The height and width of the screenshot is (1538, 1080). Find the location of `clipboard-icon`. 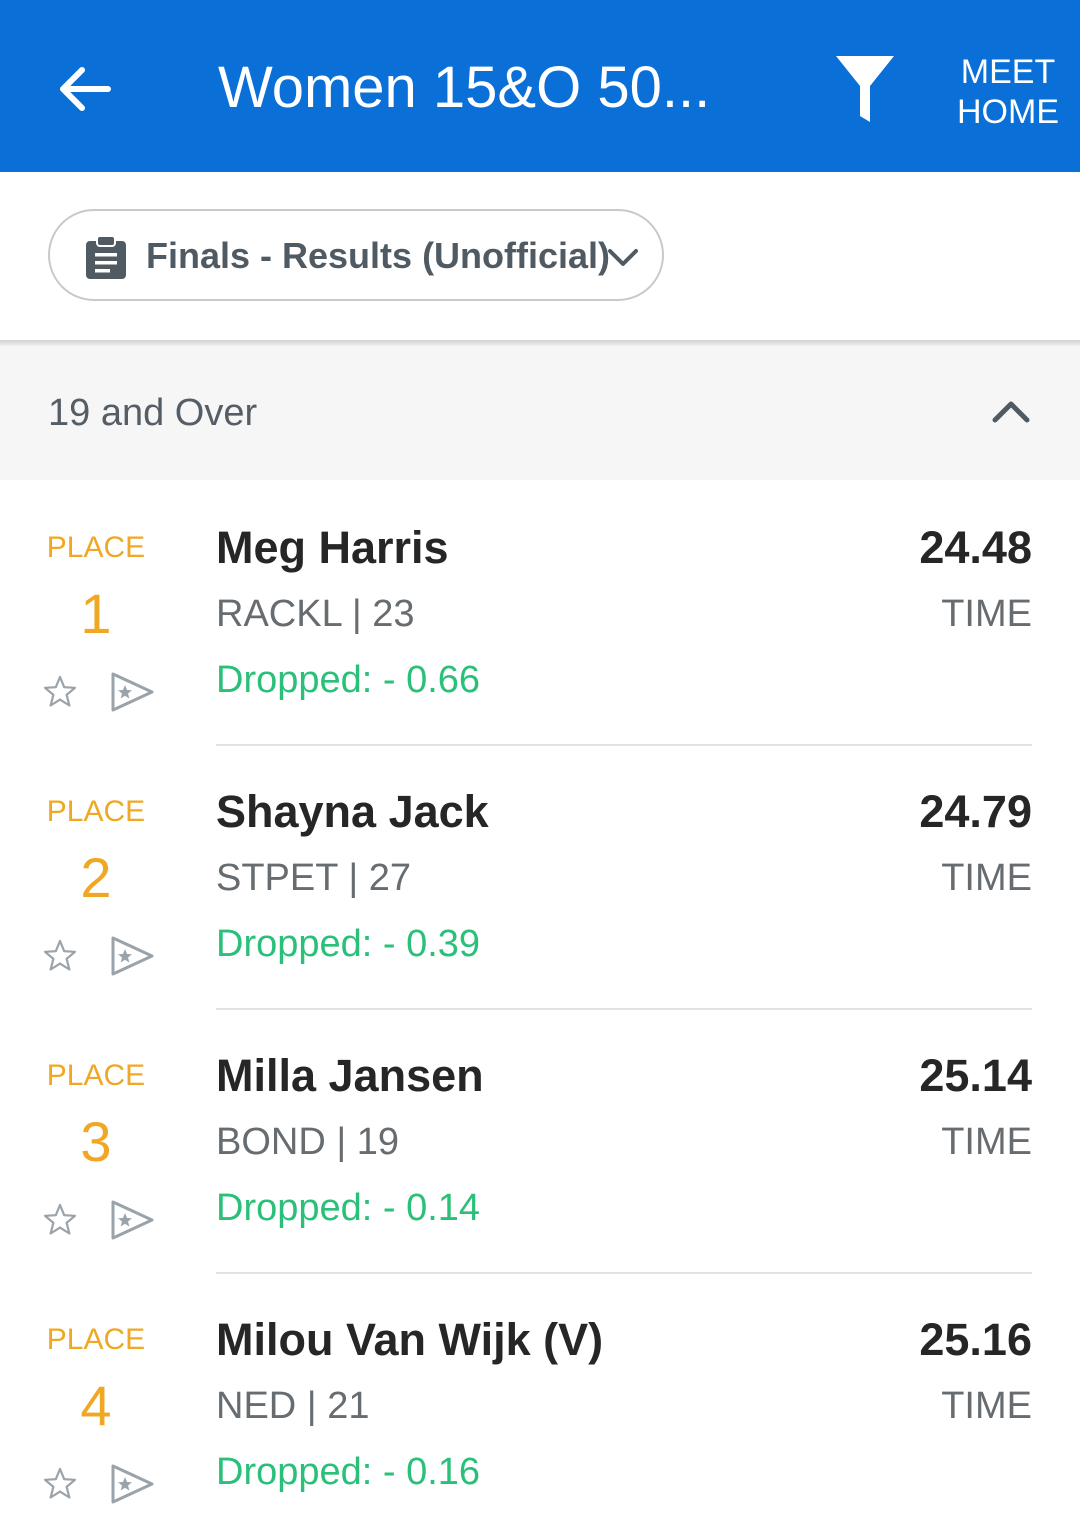

clipboard-icon is located at coordinates (106, 257).